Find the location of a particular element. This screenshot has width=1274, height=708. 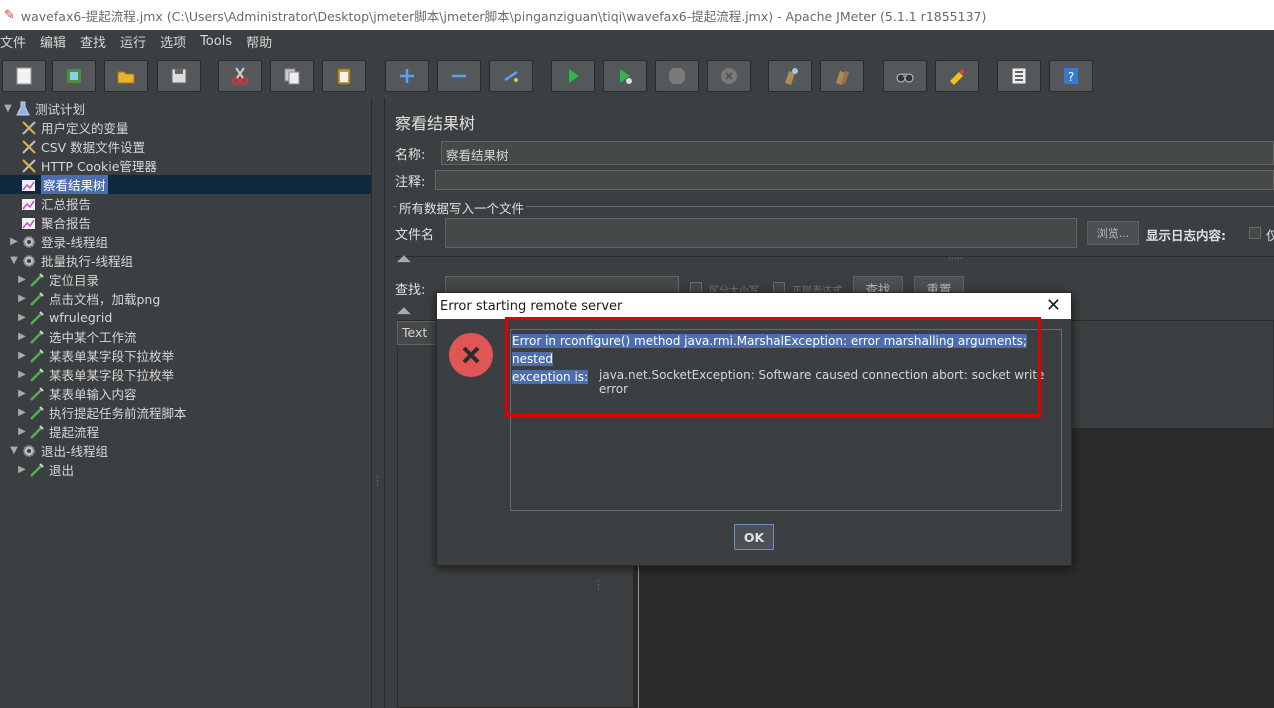

sampler-icon is located at coordinates (37, 432).